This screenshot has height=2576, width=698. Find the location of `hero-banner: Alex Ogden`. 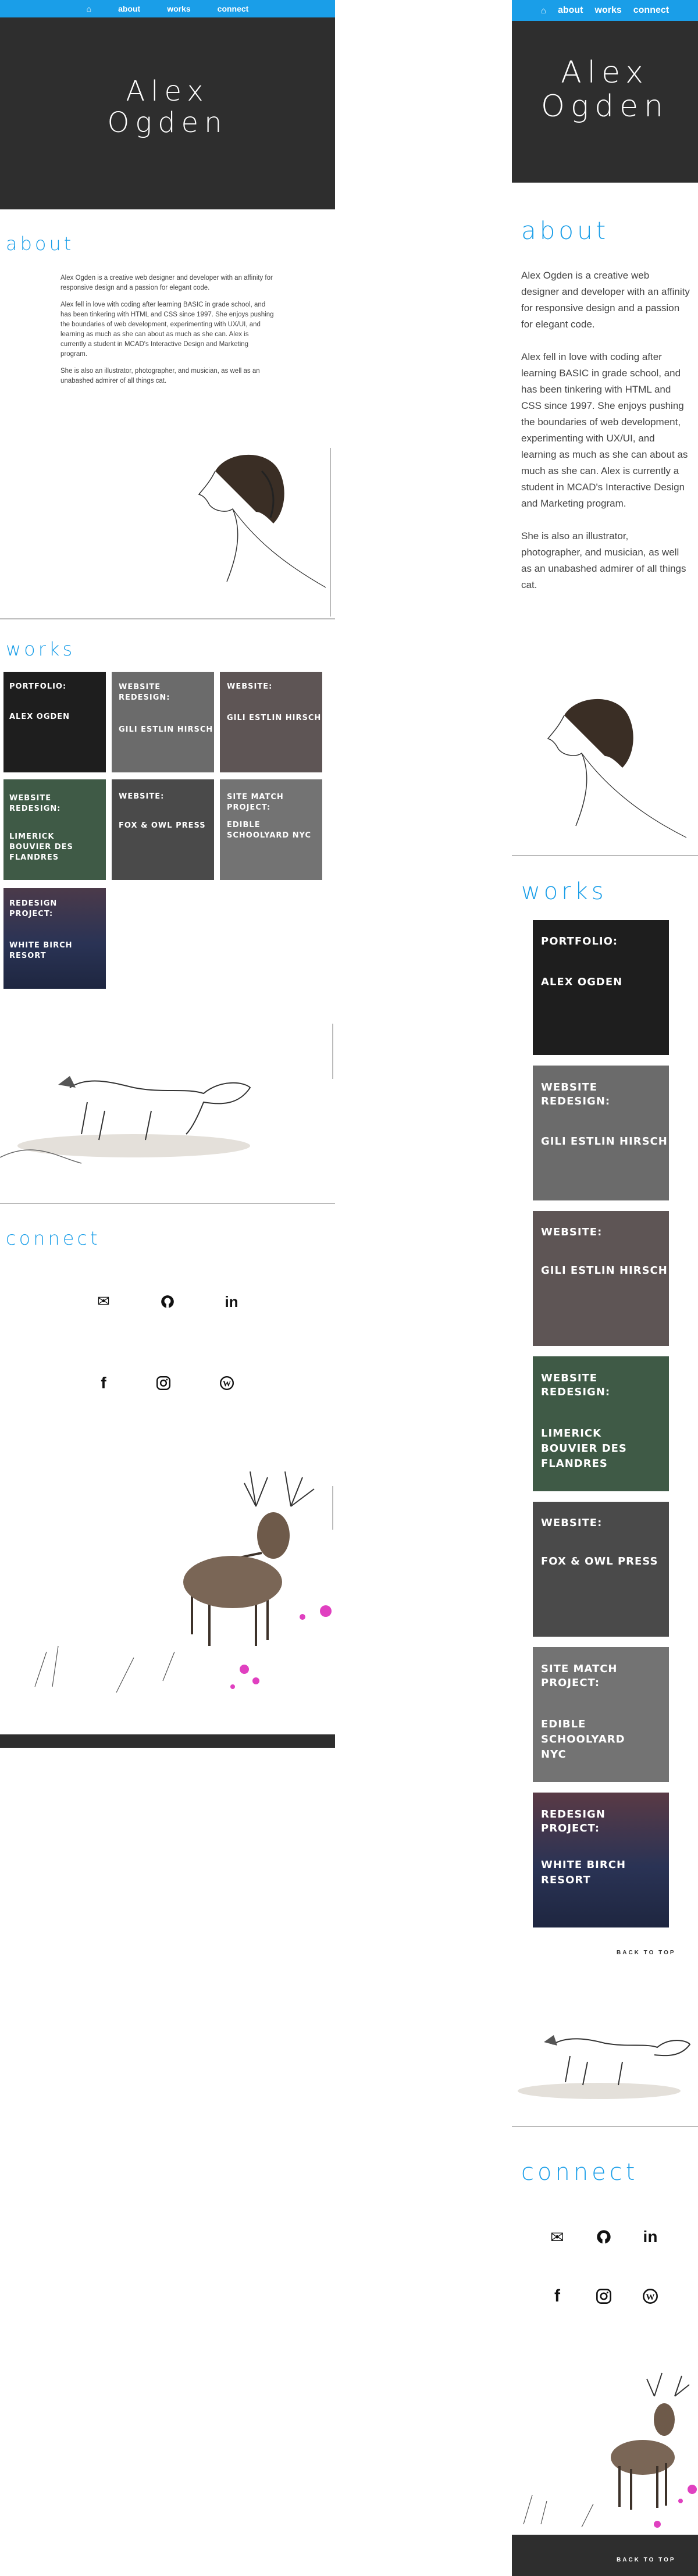

hero-banner: Alex Ogden is located at coordinates (167, 113).